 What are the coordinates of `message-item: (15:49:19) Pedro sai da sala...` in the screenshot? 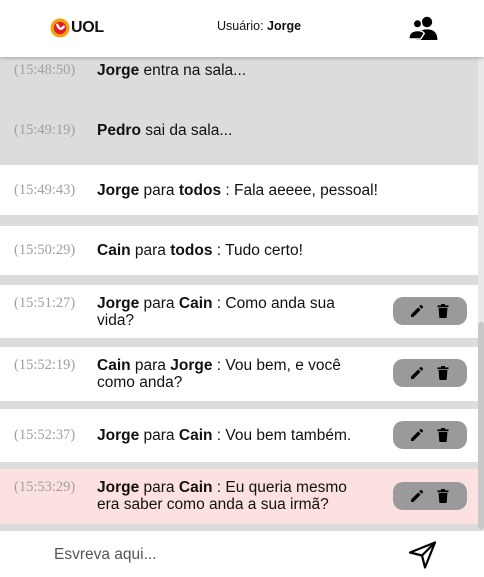 It's located at (239, 128).